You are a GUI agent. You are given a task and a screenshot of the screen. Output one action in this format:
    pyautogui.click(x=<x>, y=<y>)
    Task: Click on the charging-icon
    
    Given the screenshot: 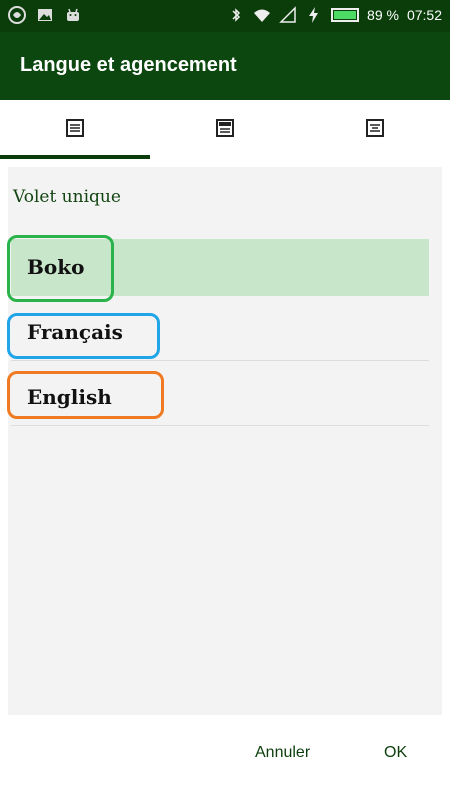 What is the action you would take?
    pyautogui.click(x=314, y=15)
    